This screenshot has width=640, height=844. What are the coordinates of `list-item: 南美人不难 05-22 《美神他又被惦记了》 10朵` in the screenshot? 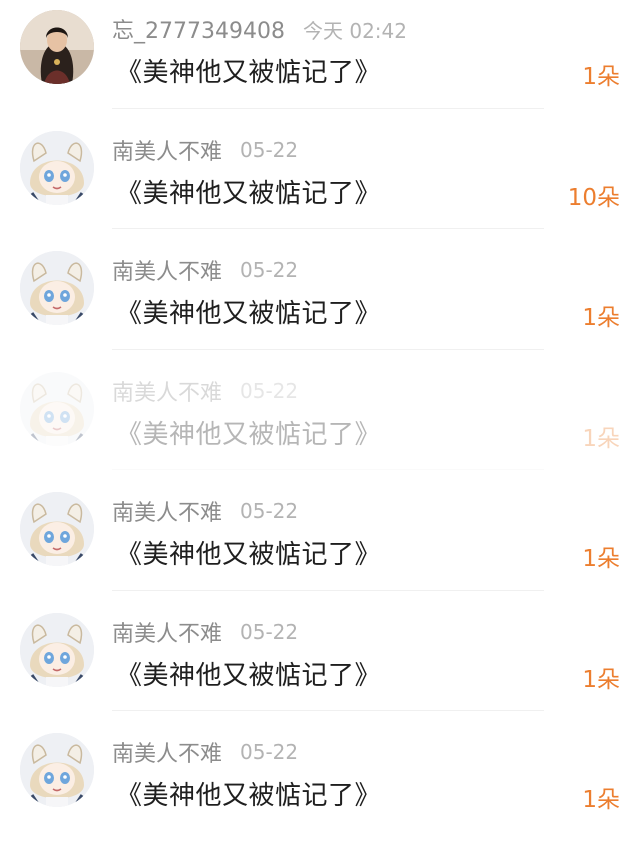 It's located at (320, 181).